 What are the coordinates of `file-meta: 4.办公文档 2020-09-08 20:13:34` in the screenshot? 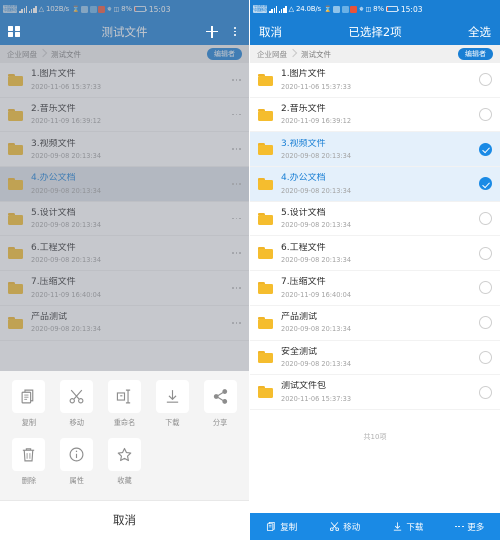 It's located at (380, 183).